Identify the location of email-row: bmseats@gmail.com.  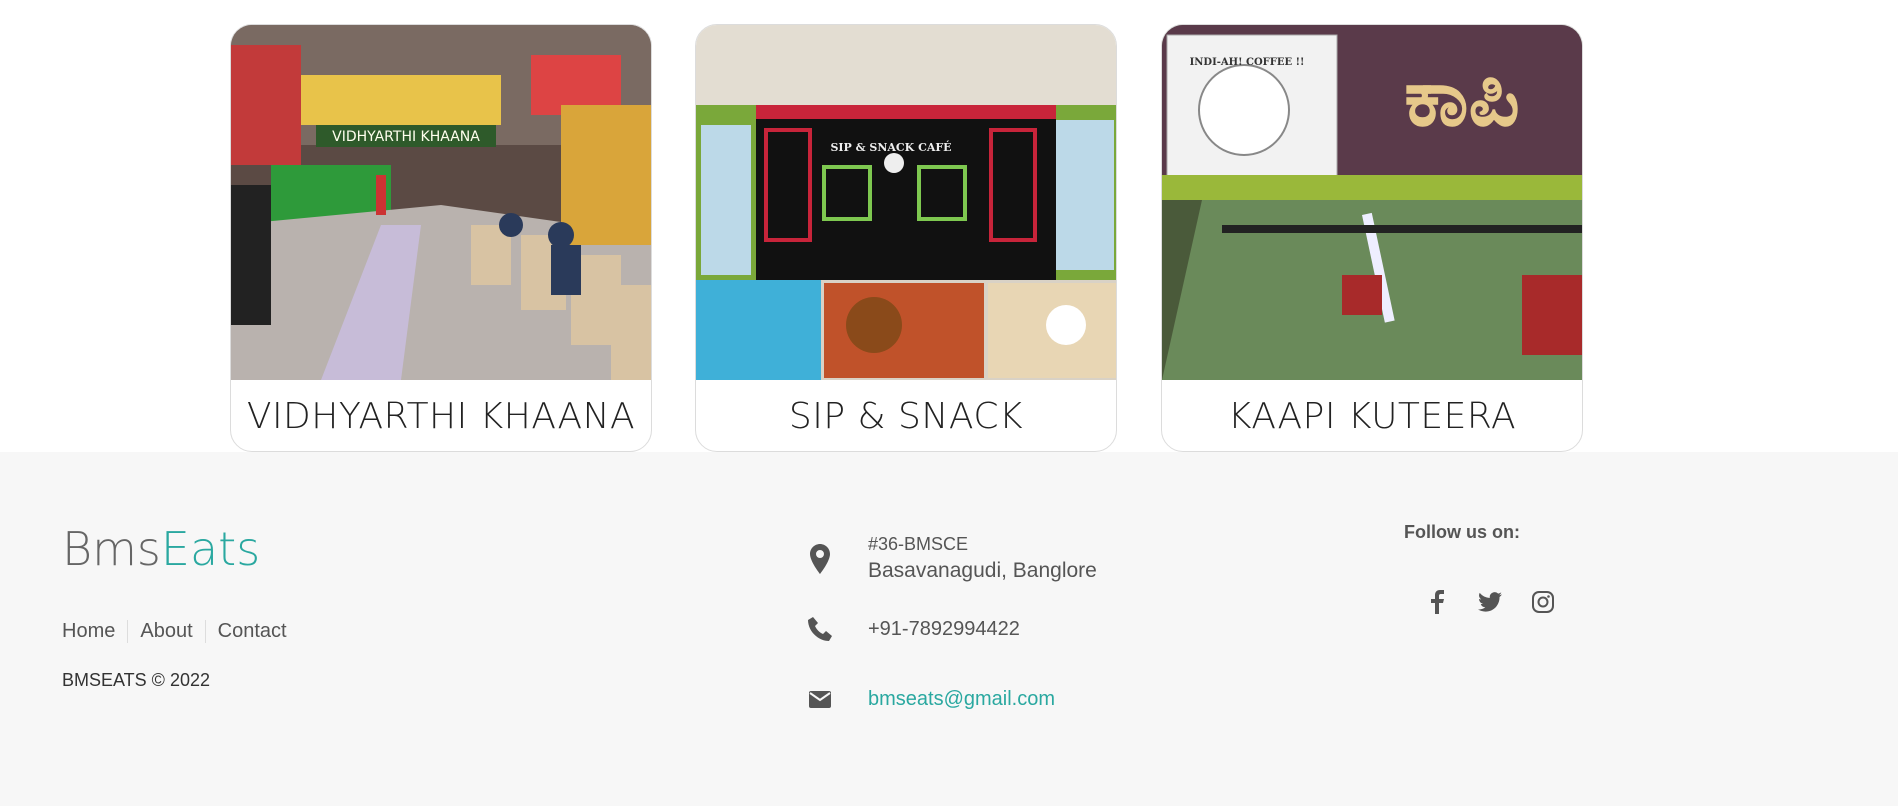
(930, 699).